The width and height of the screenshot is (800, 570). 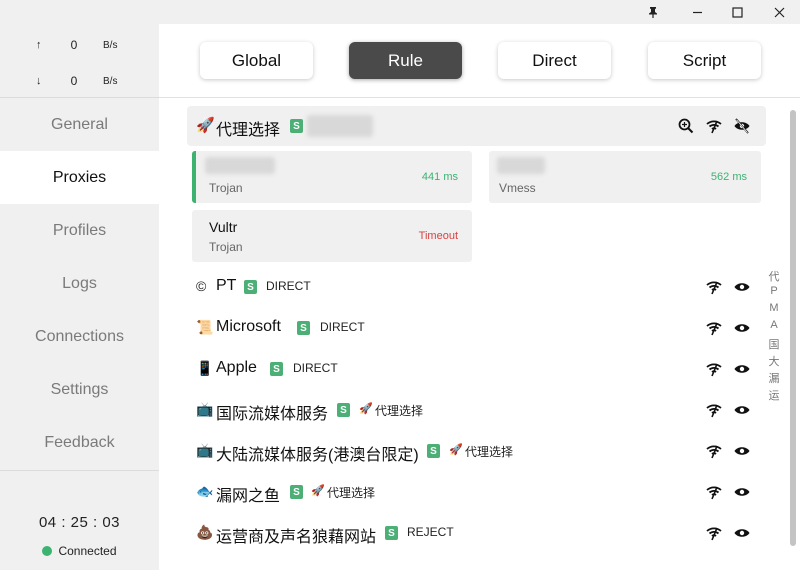 I want to click on proxy-group-row: 📺 大陆流媒体服务(港澳台限定) S 🚀 代理选择, so click(x=476, y=450).